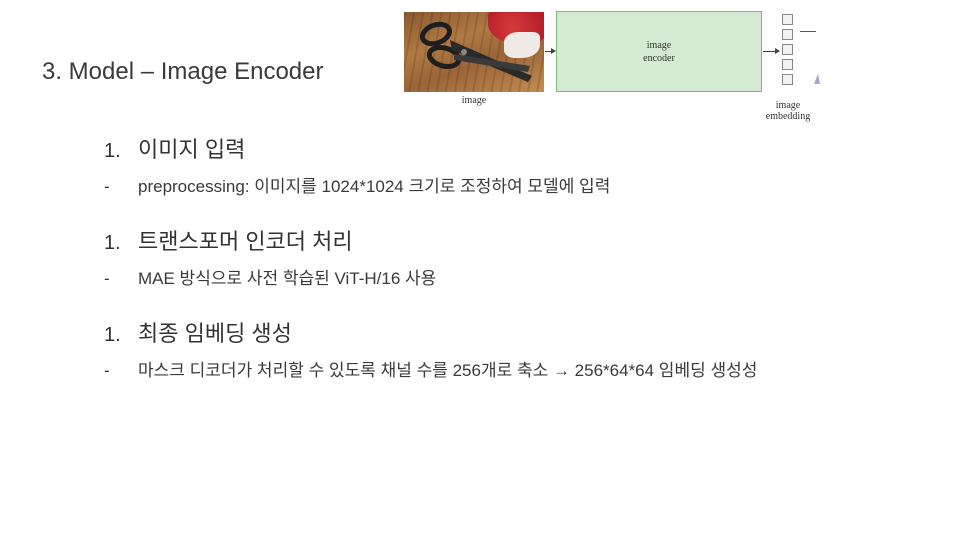  I want to click on image-embedding-stack, so click(788, 51).